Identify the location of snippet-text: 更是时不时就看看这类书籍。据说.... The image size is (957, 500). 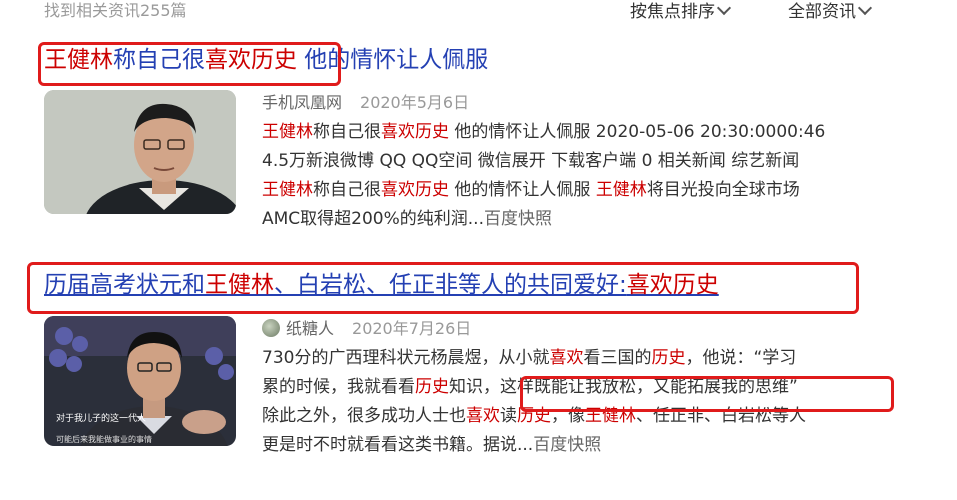
(398, 445).